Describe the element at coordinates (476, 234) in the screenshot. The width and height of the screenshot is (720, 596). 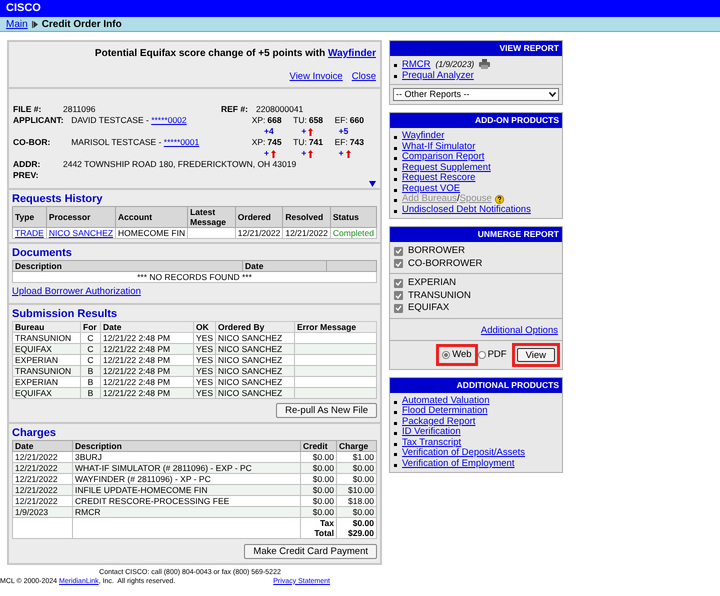
I see `panel-header: UNMERGE REPORT` at that location.